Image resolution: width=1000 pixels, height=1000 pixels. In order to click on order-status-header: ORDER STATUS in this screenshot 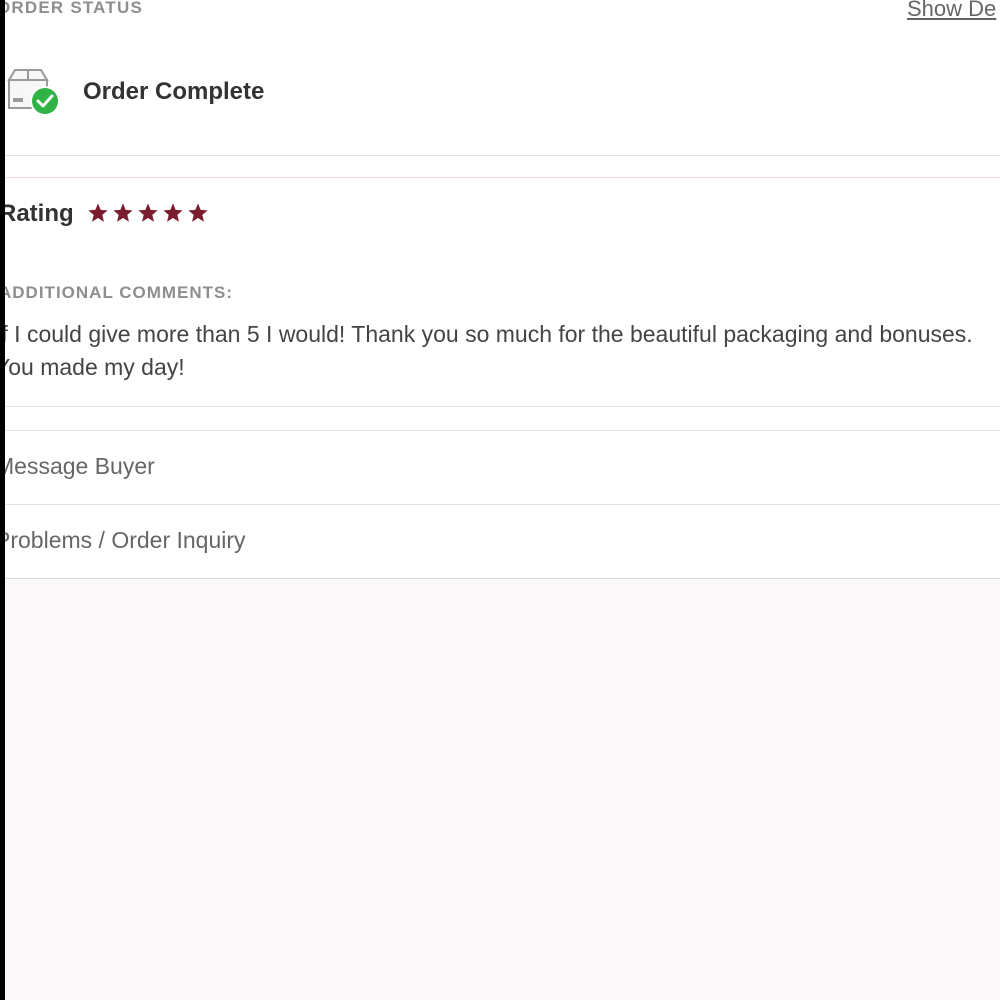, I will do `click(74, 8)`.